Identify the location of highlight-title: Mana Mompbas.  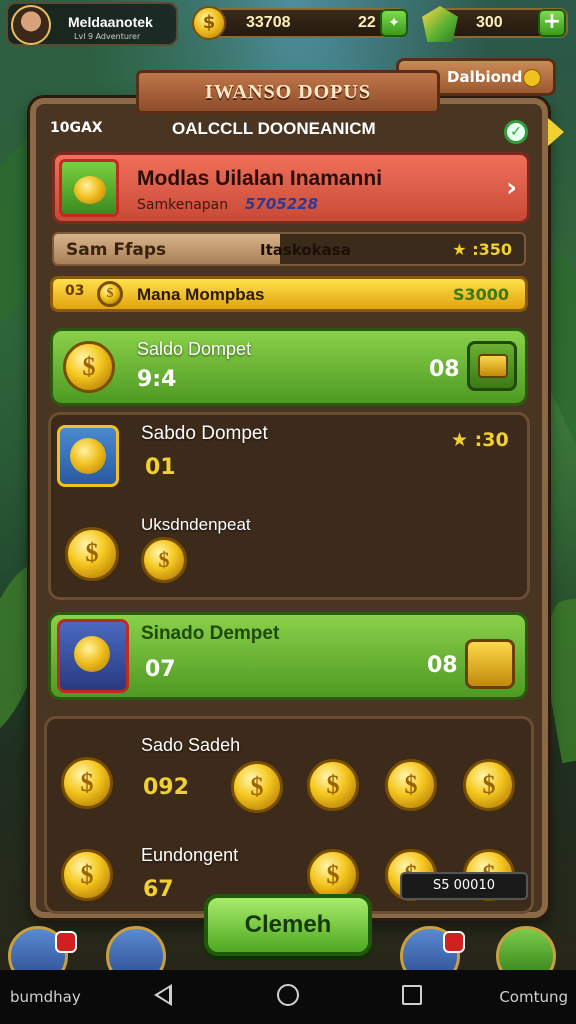
(201, 294).